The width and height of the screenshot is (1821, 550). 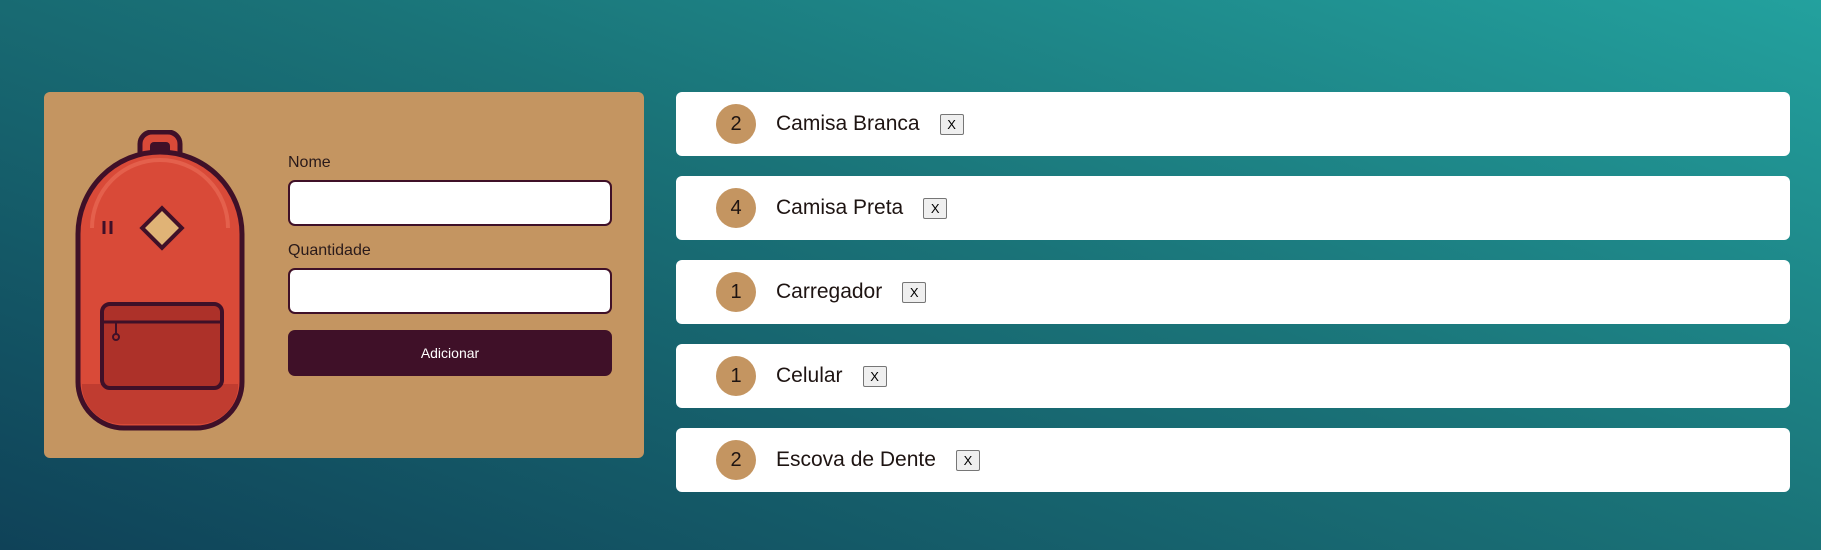 What do you see at coordinates (829, 291) in the screenshot?
I see `item-name: Carregador` at bounding box center [829, 291].